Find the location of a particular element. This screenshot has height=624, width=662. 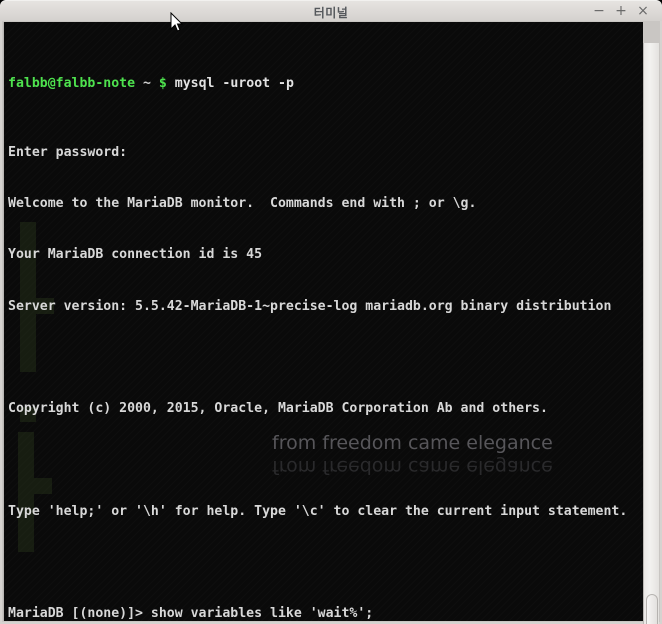

shell-path is located at coordinates (139, 83).